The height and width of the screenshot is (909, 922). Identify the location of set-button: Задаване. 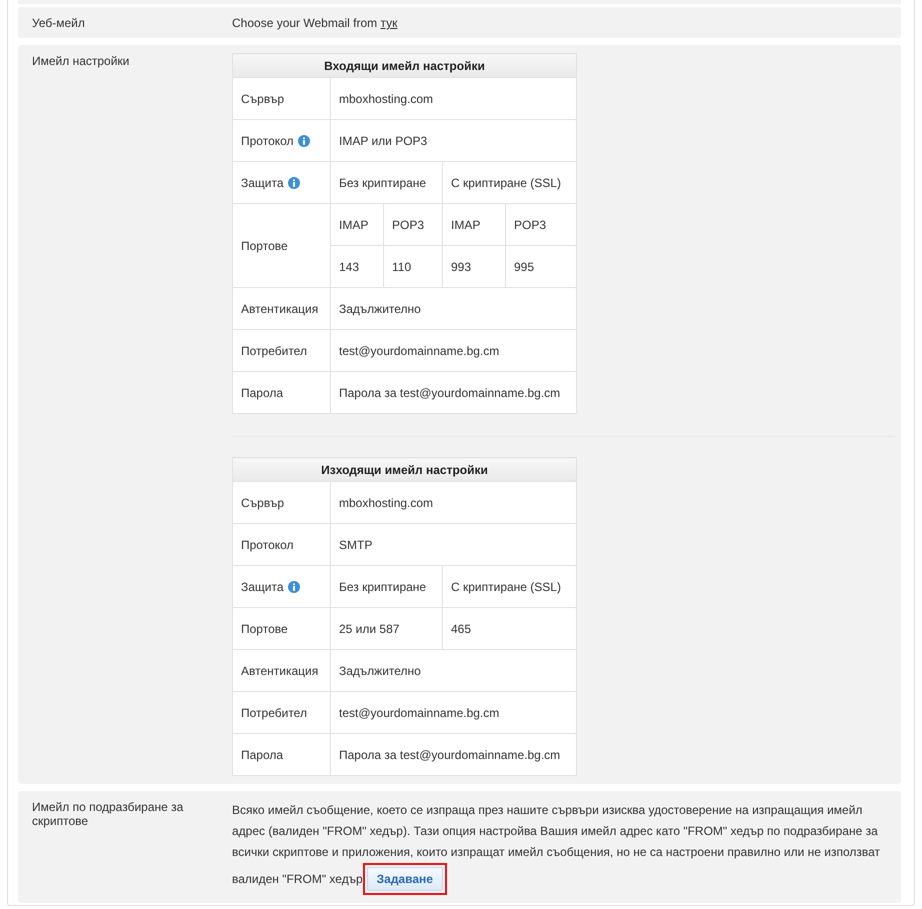
(404, 879).